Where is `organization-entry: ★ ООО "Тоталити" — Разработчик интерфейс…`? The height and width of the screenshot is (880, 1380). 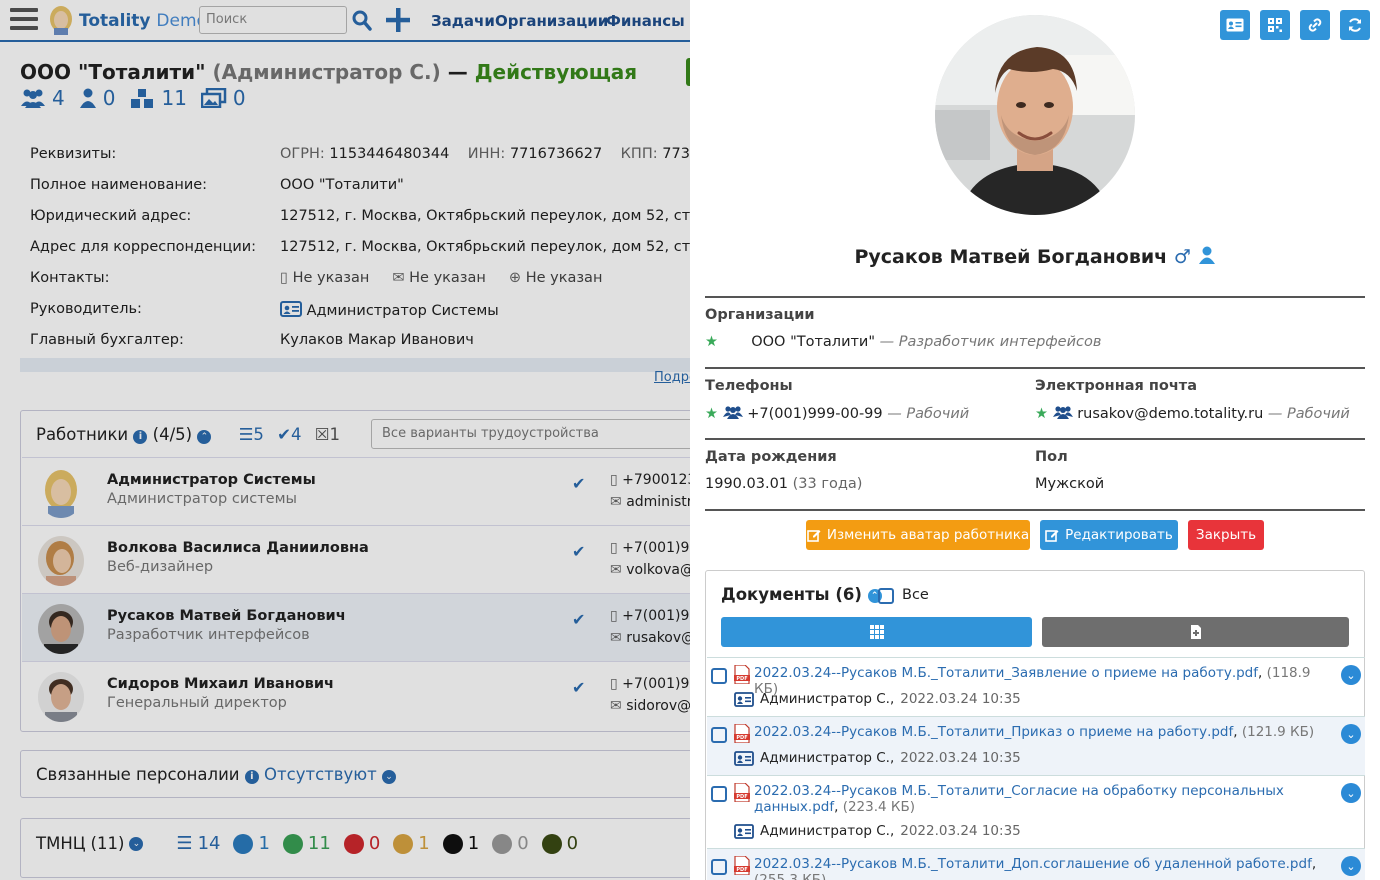 organization-entry: ★ ООО "Тоталити" — Разработчик интерфейс… is located at coordinates (903, 342).